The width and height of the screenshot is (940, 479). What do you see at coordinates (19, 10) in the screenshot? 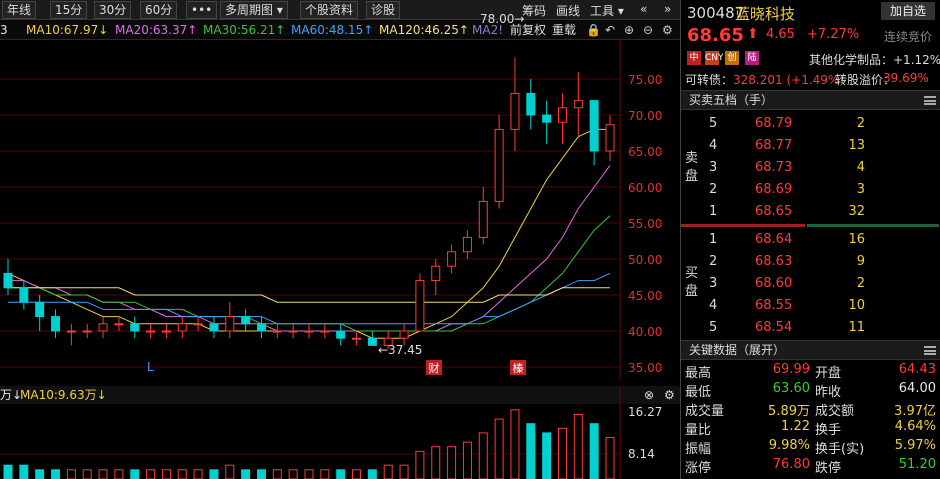
I see `period-year-button: 年线` at bounding box center [19, 10].